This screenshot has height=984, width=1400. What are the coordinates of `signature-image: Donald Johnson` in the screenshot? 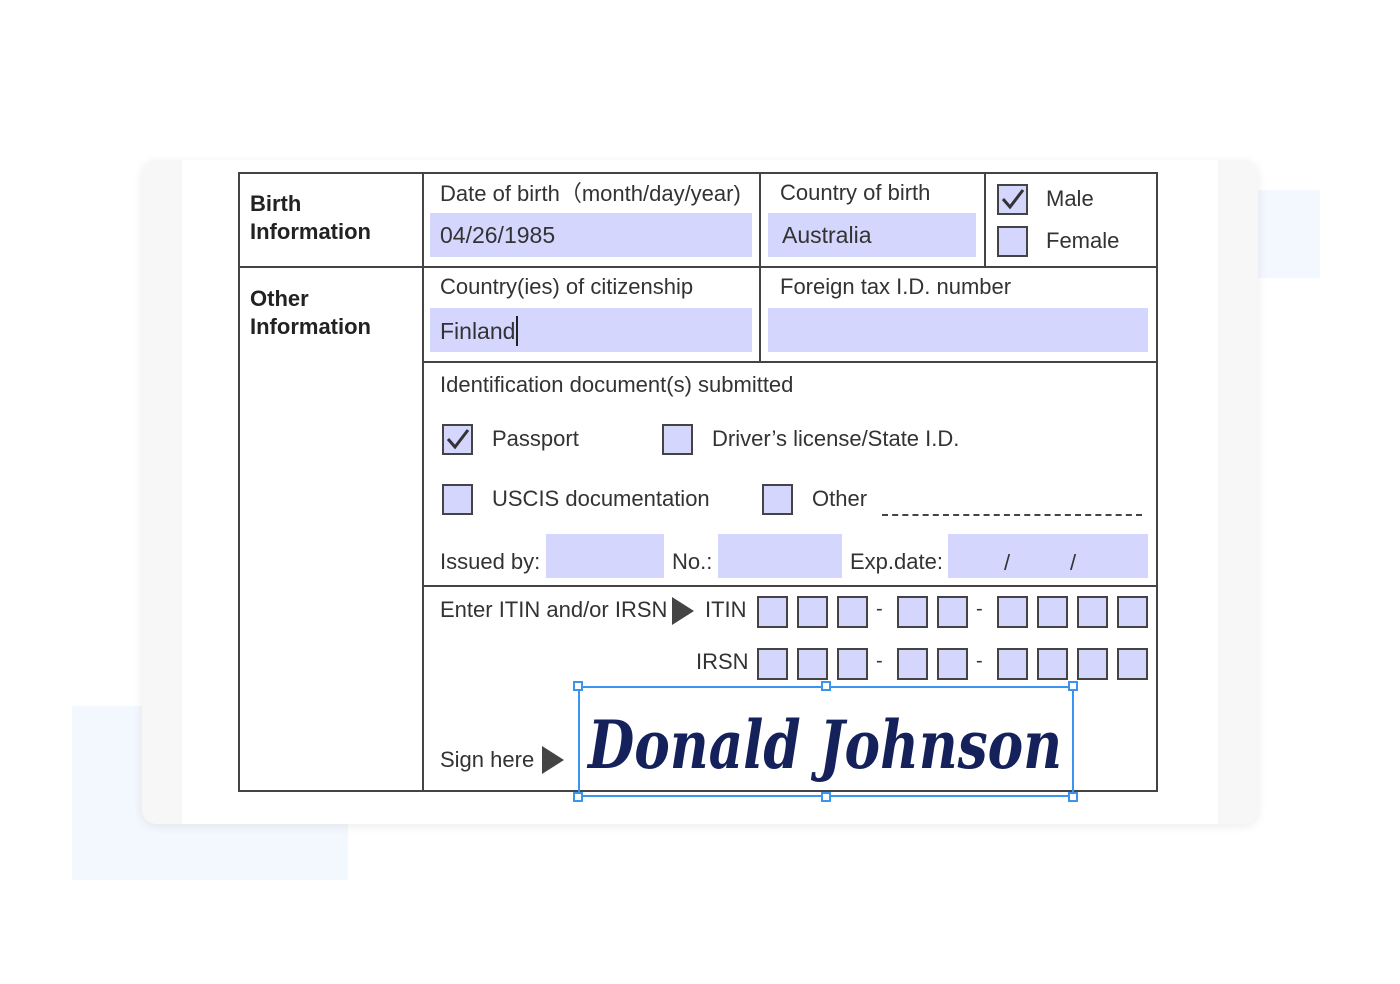 It's located at (824, 745).